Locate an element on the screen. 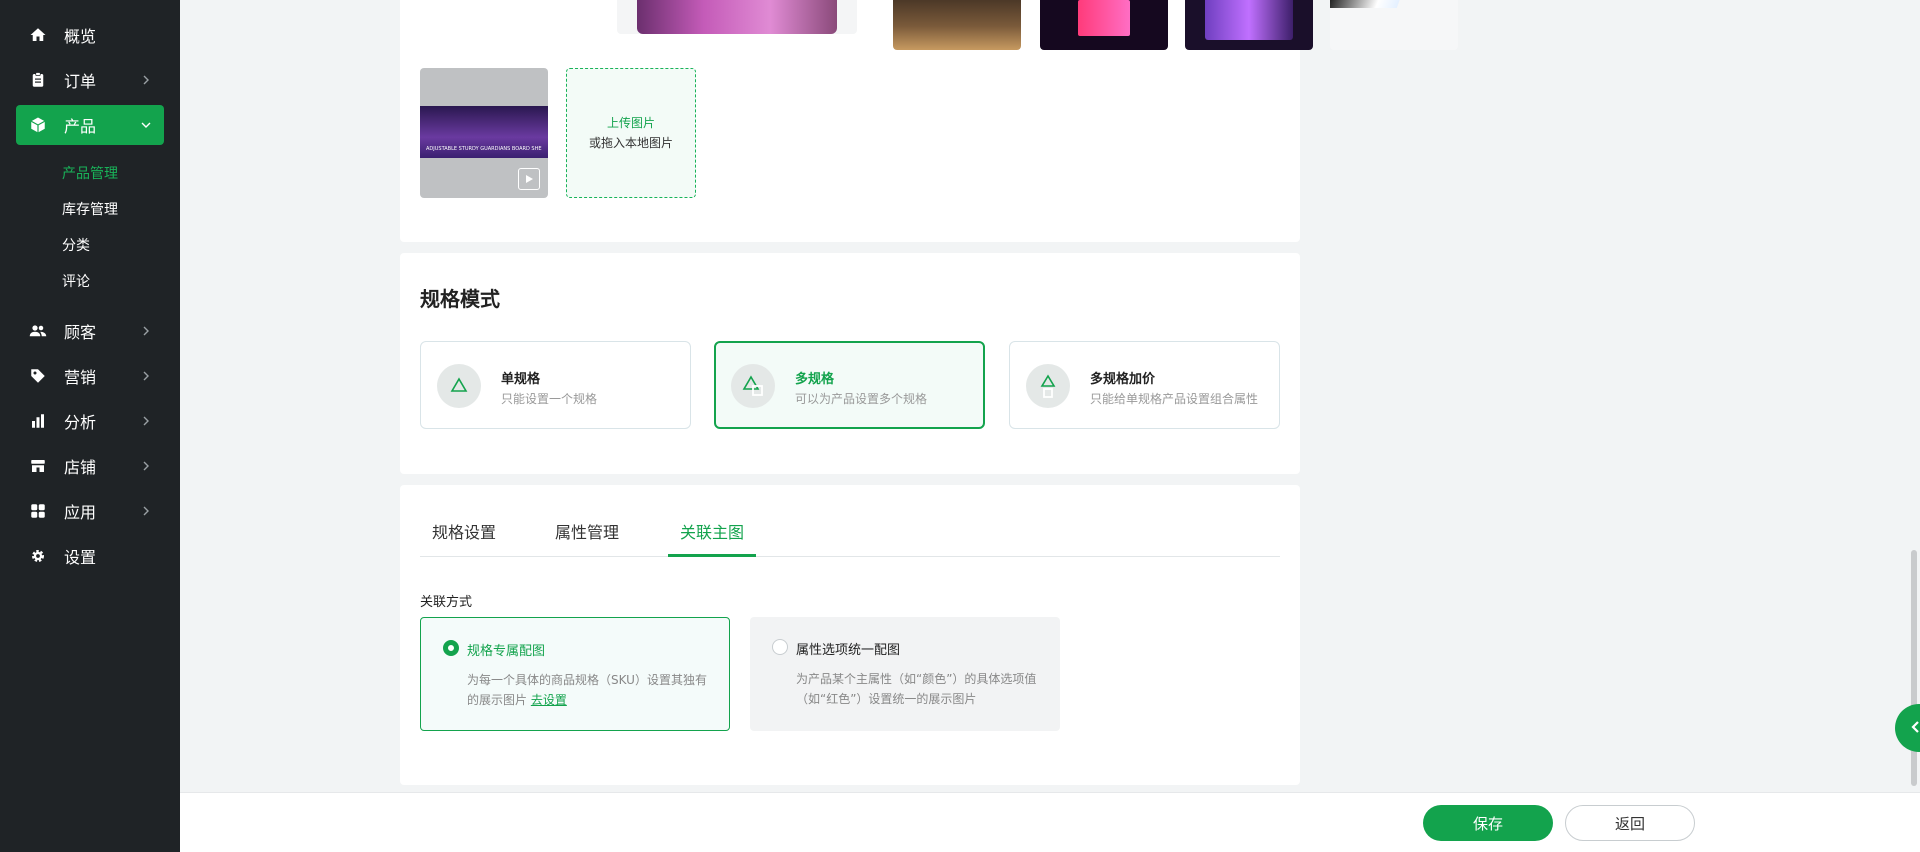 Image resolution: width=1920 pixels, height=852 pixels. go-setup-link: 去设置 is located at coordinates (549, 700).